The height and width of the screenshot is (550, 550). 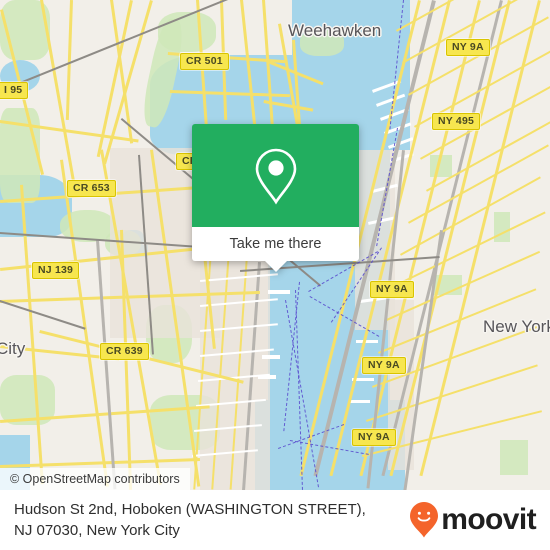 I want to click on destination-popup-card: Take me there, so click(x=275, y=198).